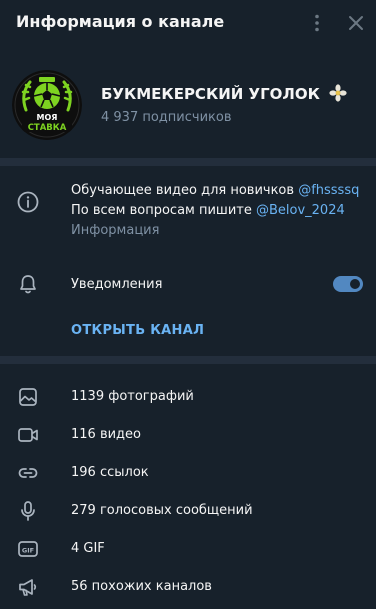 The width and height of the screenshot is (376, 609). What do you see at coordinates (28, 202) in the screenshot?
I see `info-icon` at bounding box center [28, 202].